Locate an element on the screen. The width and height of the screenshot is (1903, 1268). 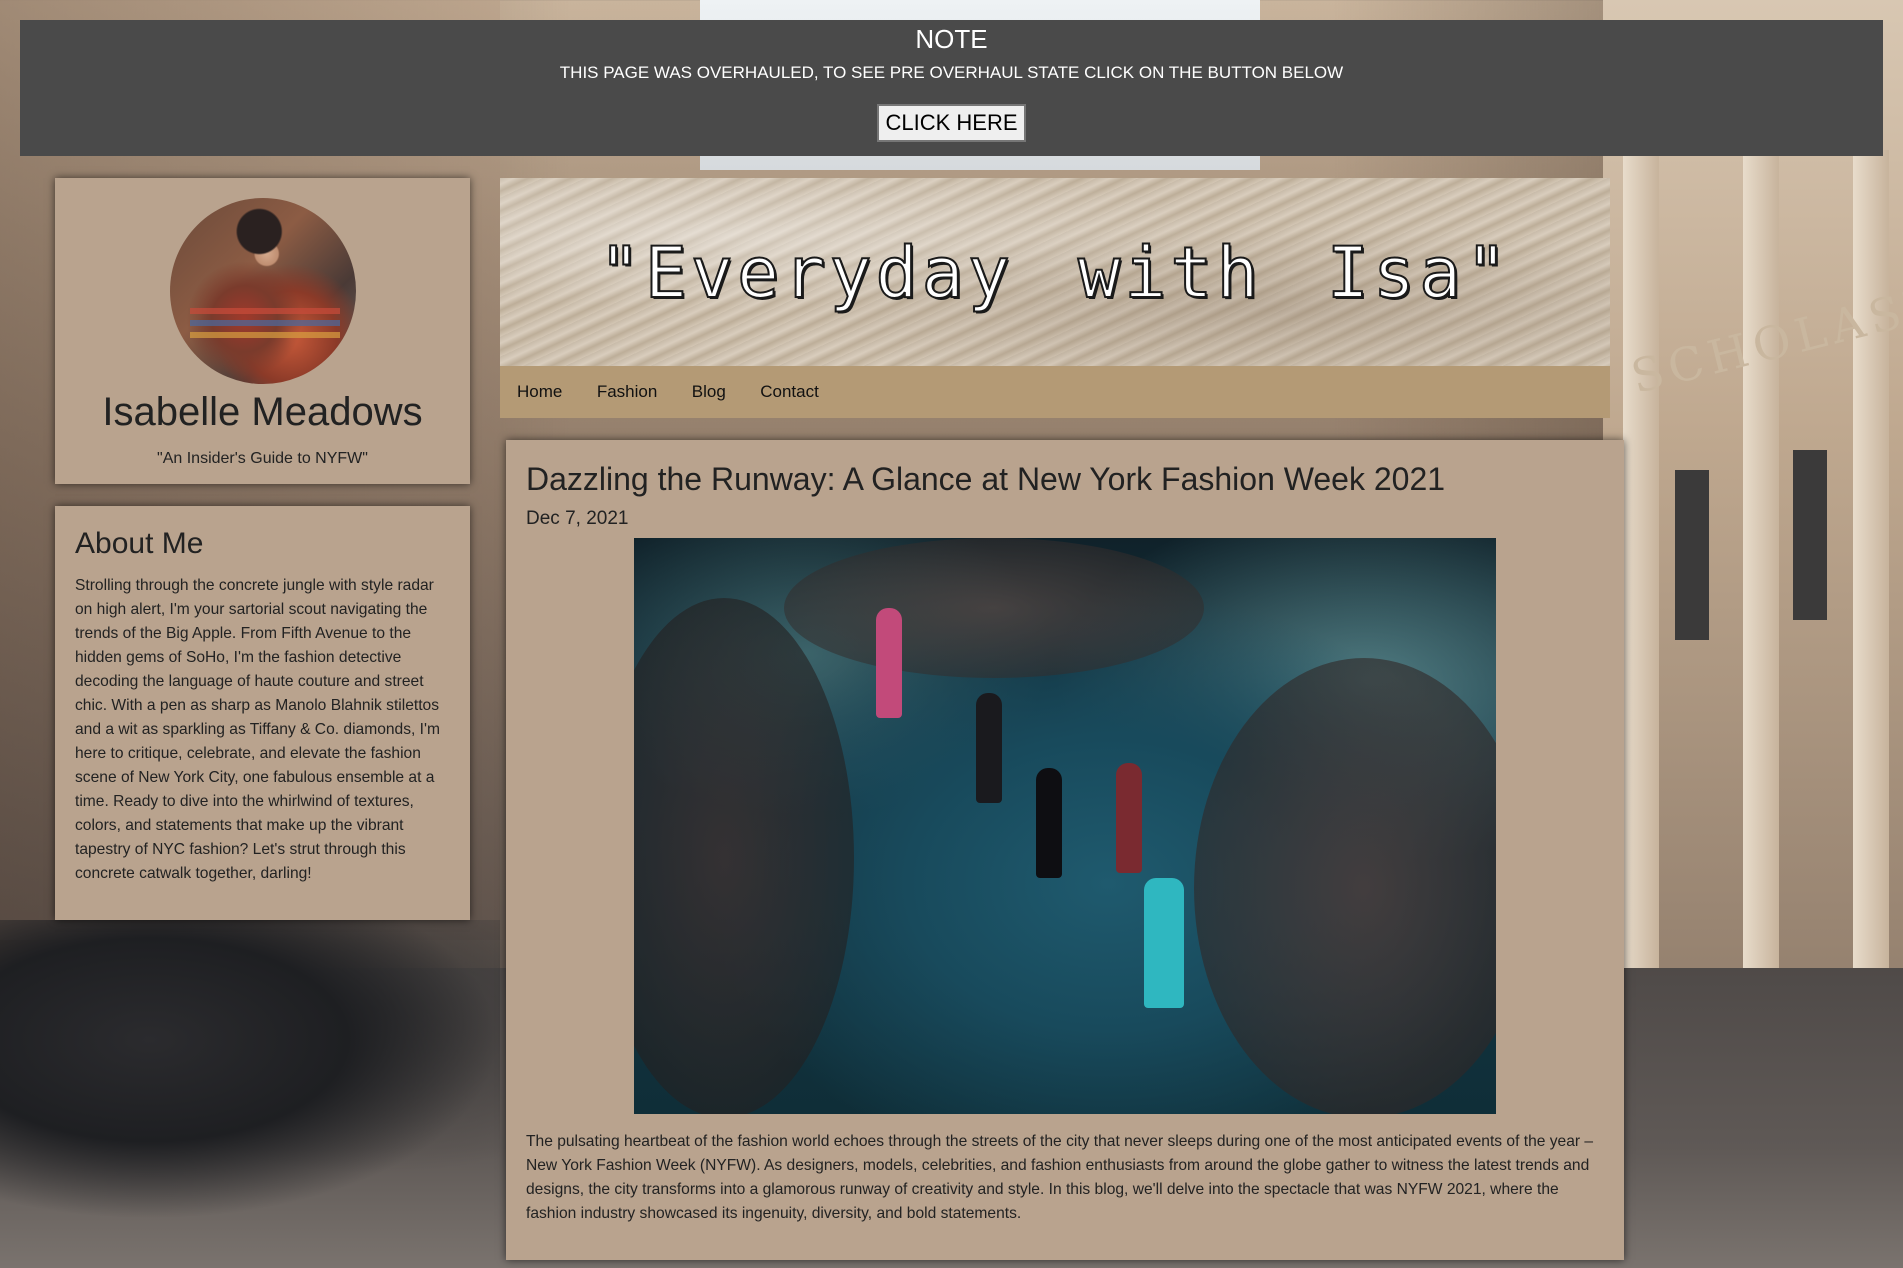
nav-item-contact: Contact is located at coordinates (789, 392).